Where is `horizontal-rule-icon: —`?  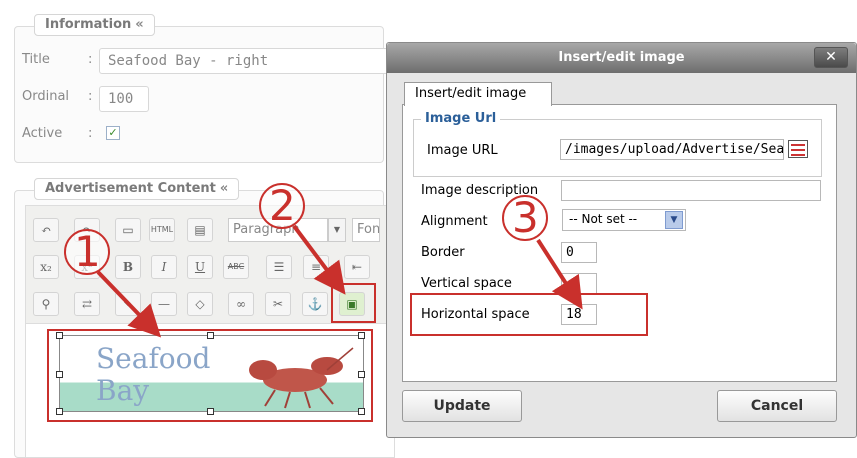 horizontal-rule-icon: — is located at coordinates (164, 304).